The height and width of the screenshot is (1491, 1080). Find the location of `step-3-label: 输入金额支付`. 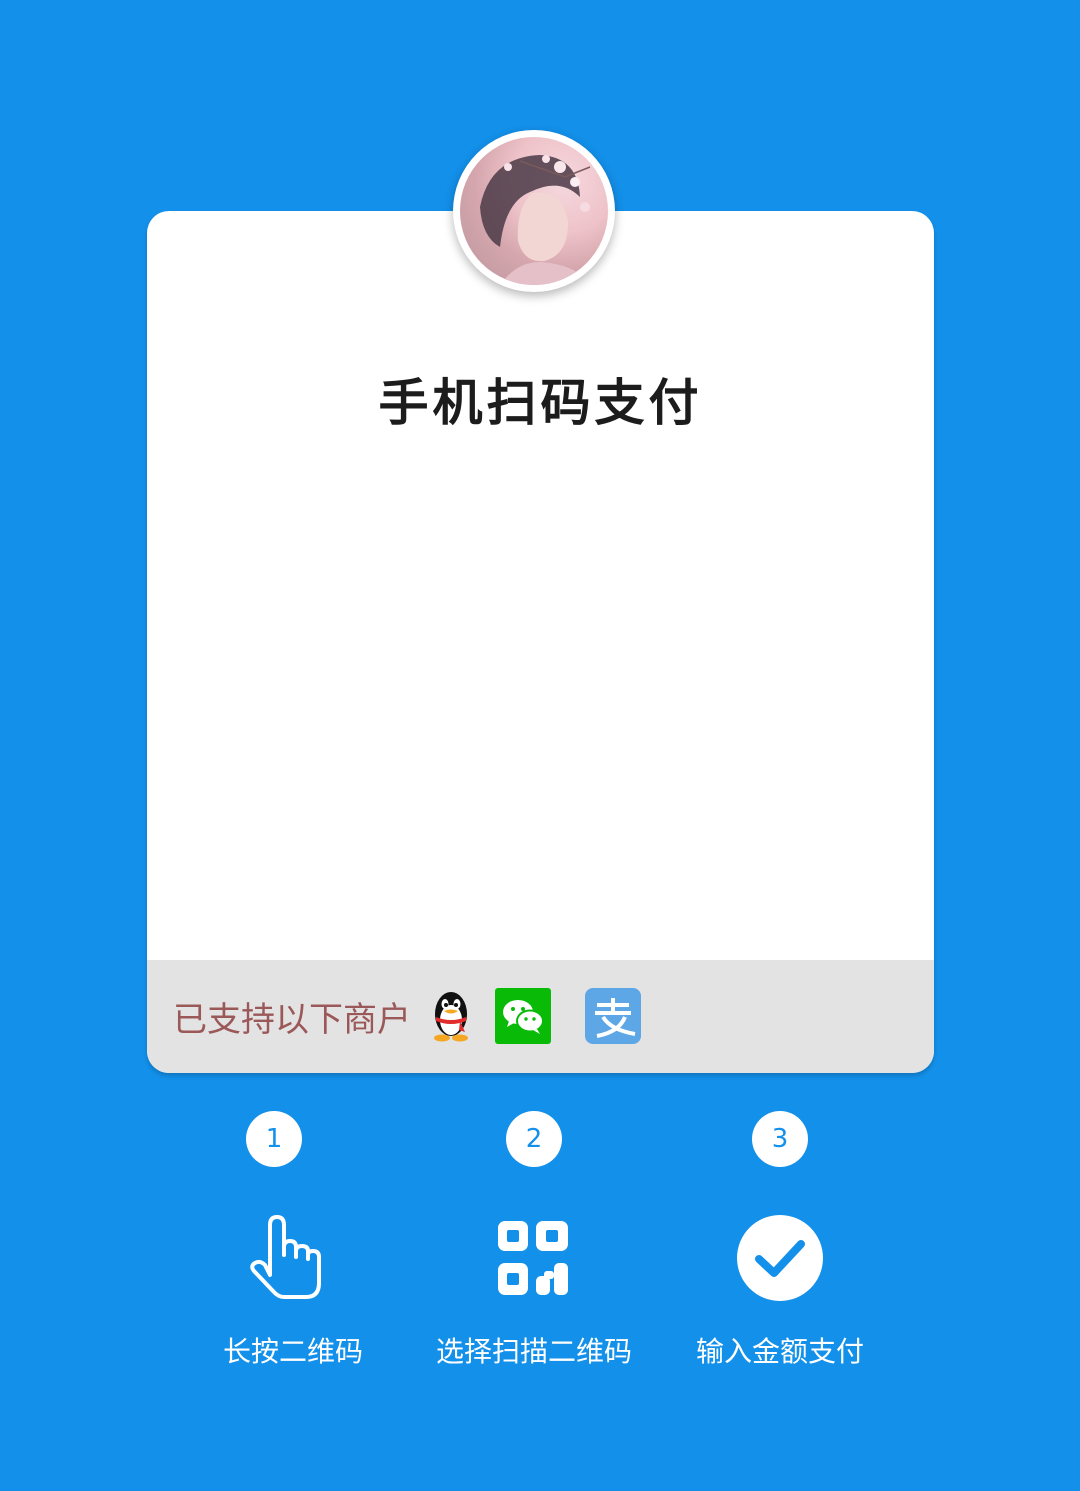

step-3-label: 输入金额支付 is located at coordinates (779, 1351).